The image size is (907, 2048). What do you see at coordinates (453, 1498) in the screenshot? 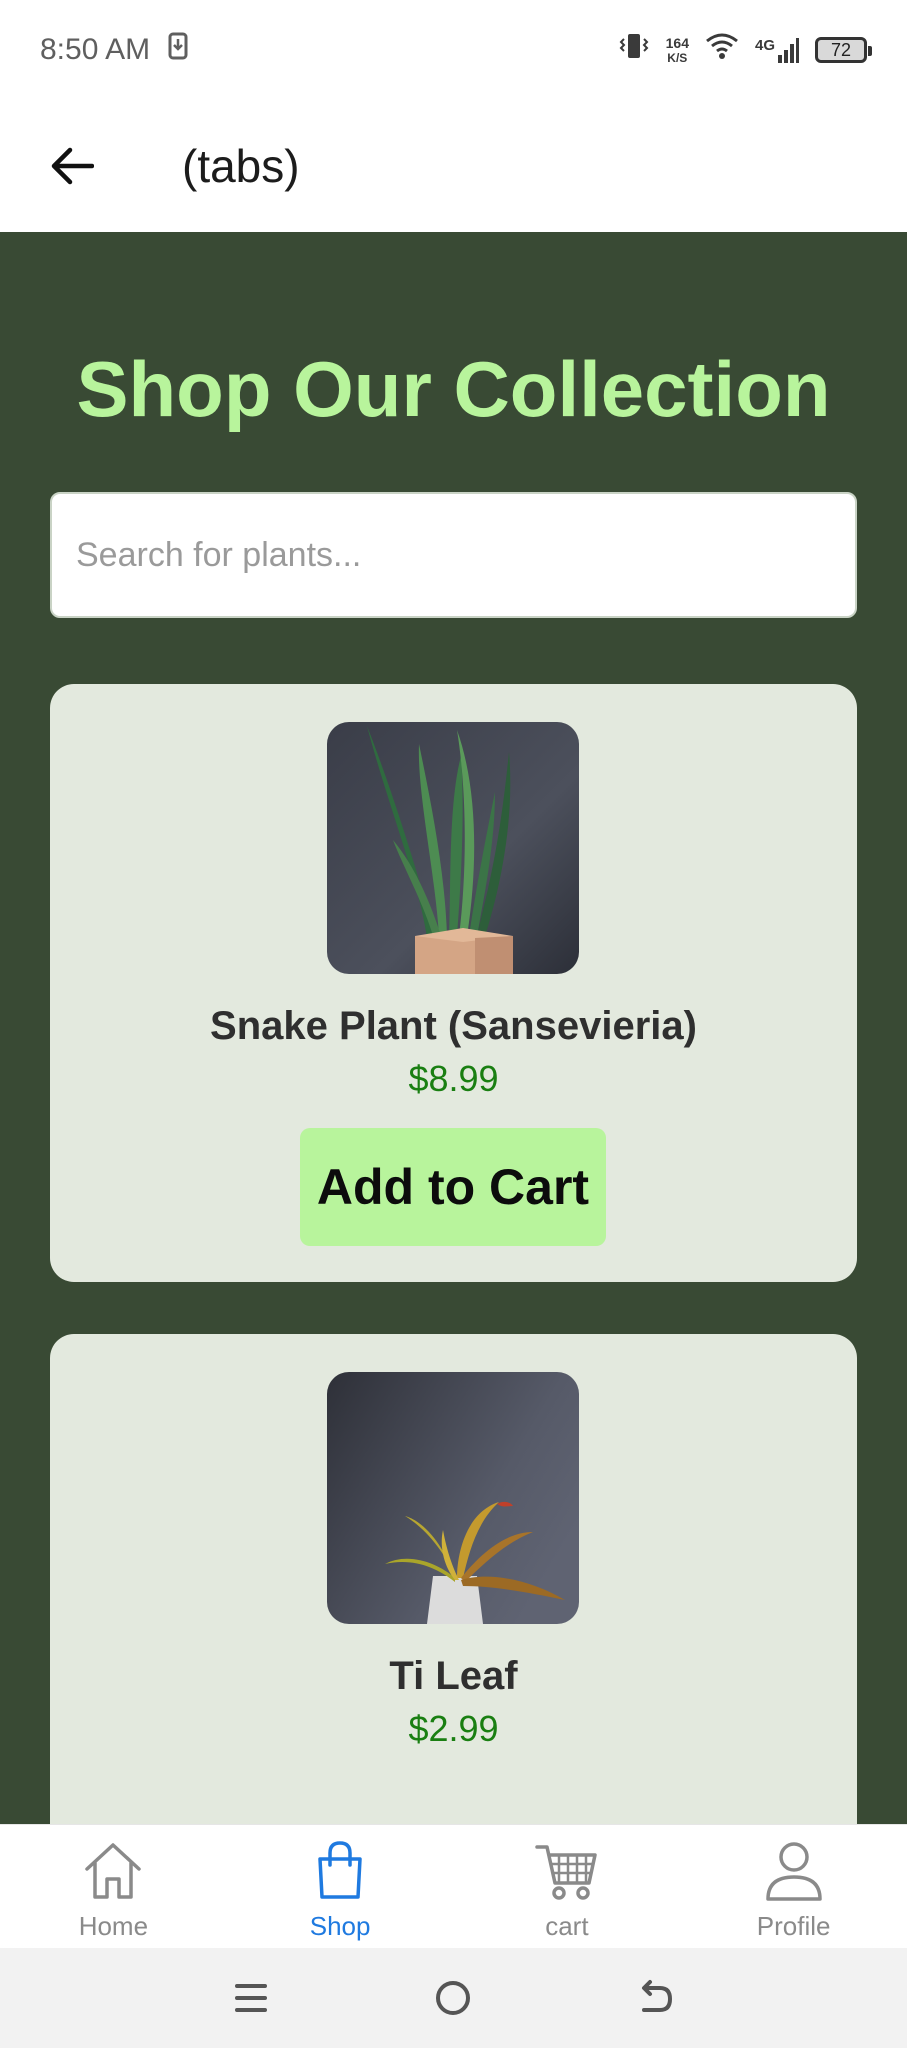
I see `ti-leaf-image` at bounding box center [453, 1498].